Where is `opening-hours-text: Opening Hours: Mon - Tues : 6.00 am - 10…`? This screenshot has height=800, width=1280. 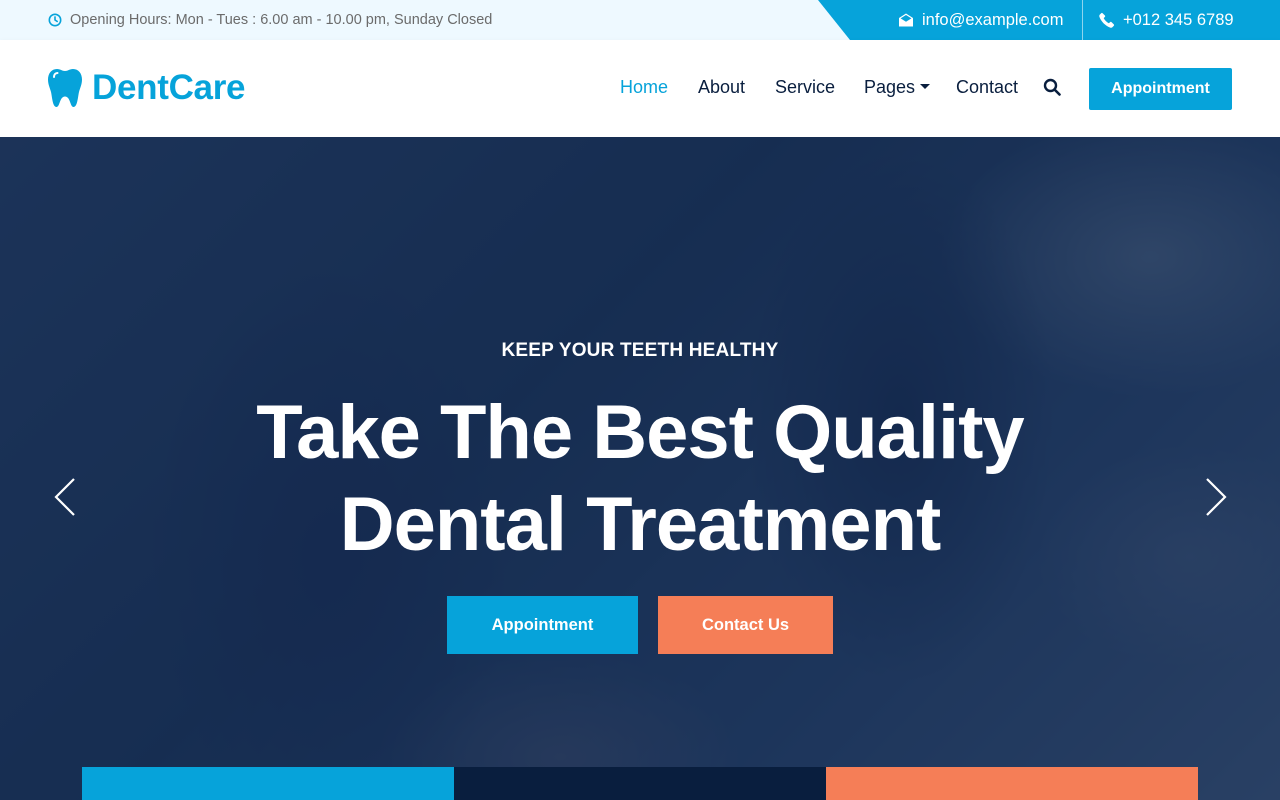 opening-hours-text: Opening Hours: Mon - Tues : 6.00 am - 10… is located at coordinates (281, 20).